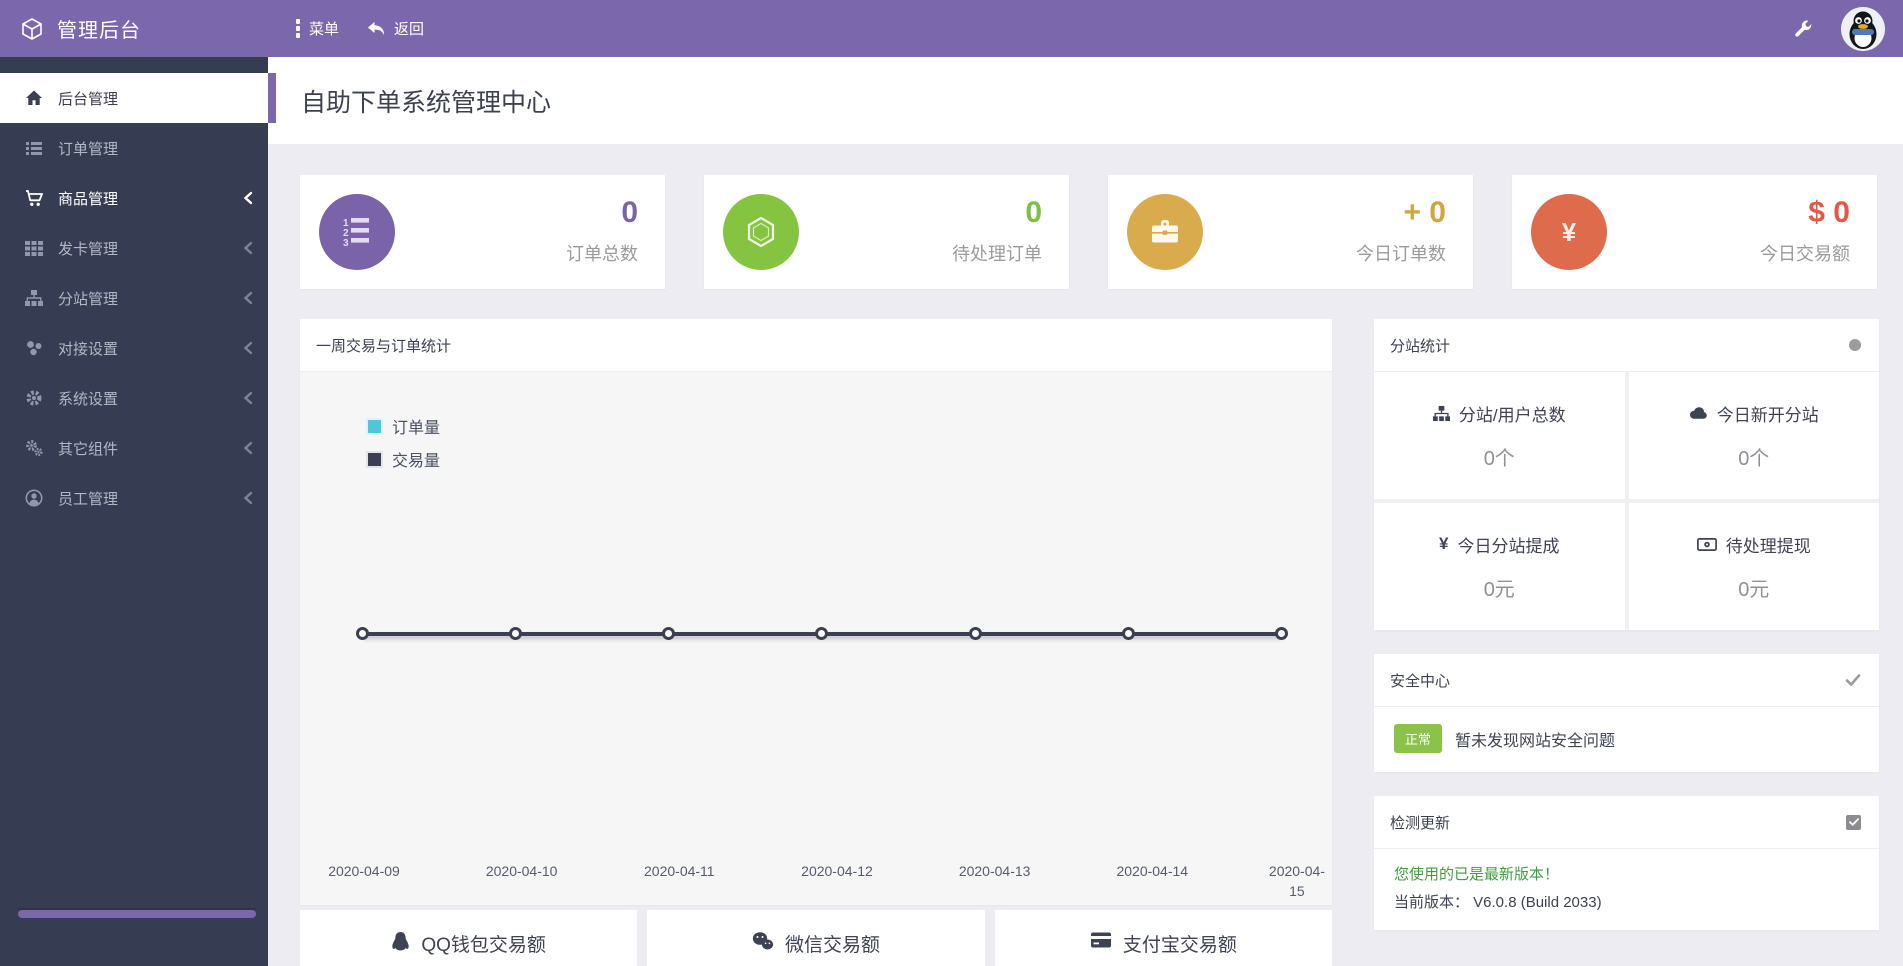  I want to click on user-circle-icon, so click(34, 498).